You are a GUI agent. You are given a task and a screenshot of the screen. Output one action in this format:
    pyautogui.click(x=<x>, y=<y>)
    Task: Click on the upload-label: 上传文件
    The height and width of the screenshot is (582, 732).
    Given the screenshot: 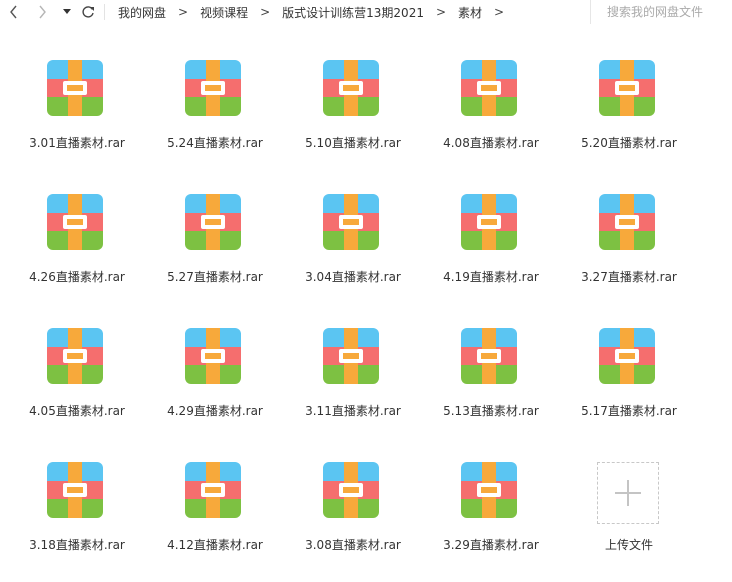 What is the action you would take?
    pyautogui.click(x=628, y=545)
    